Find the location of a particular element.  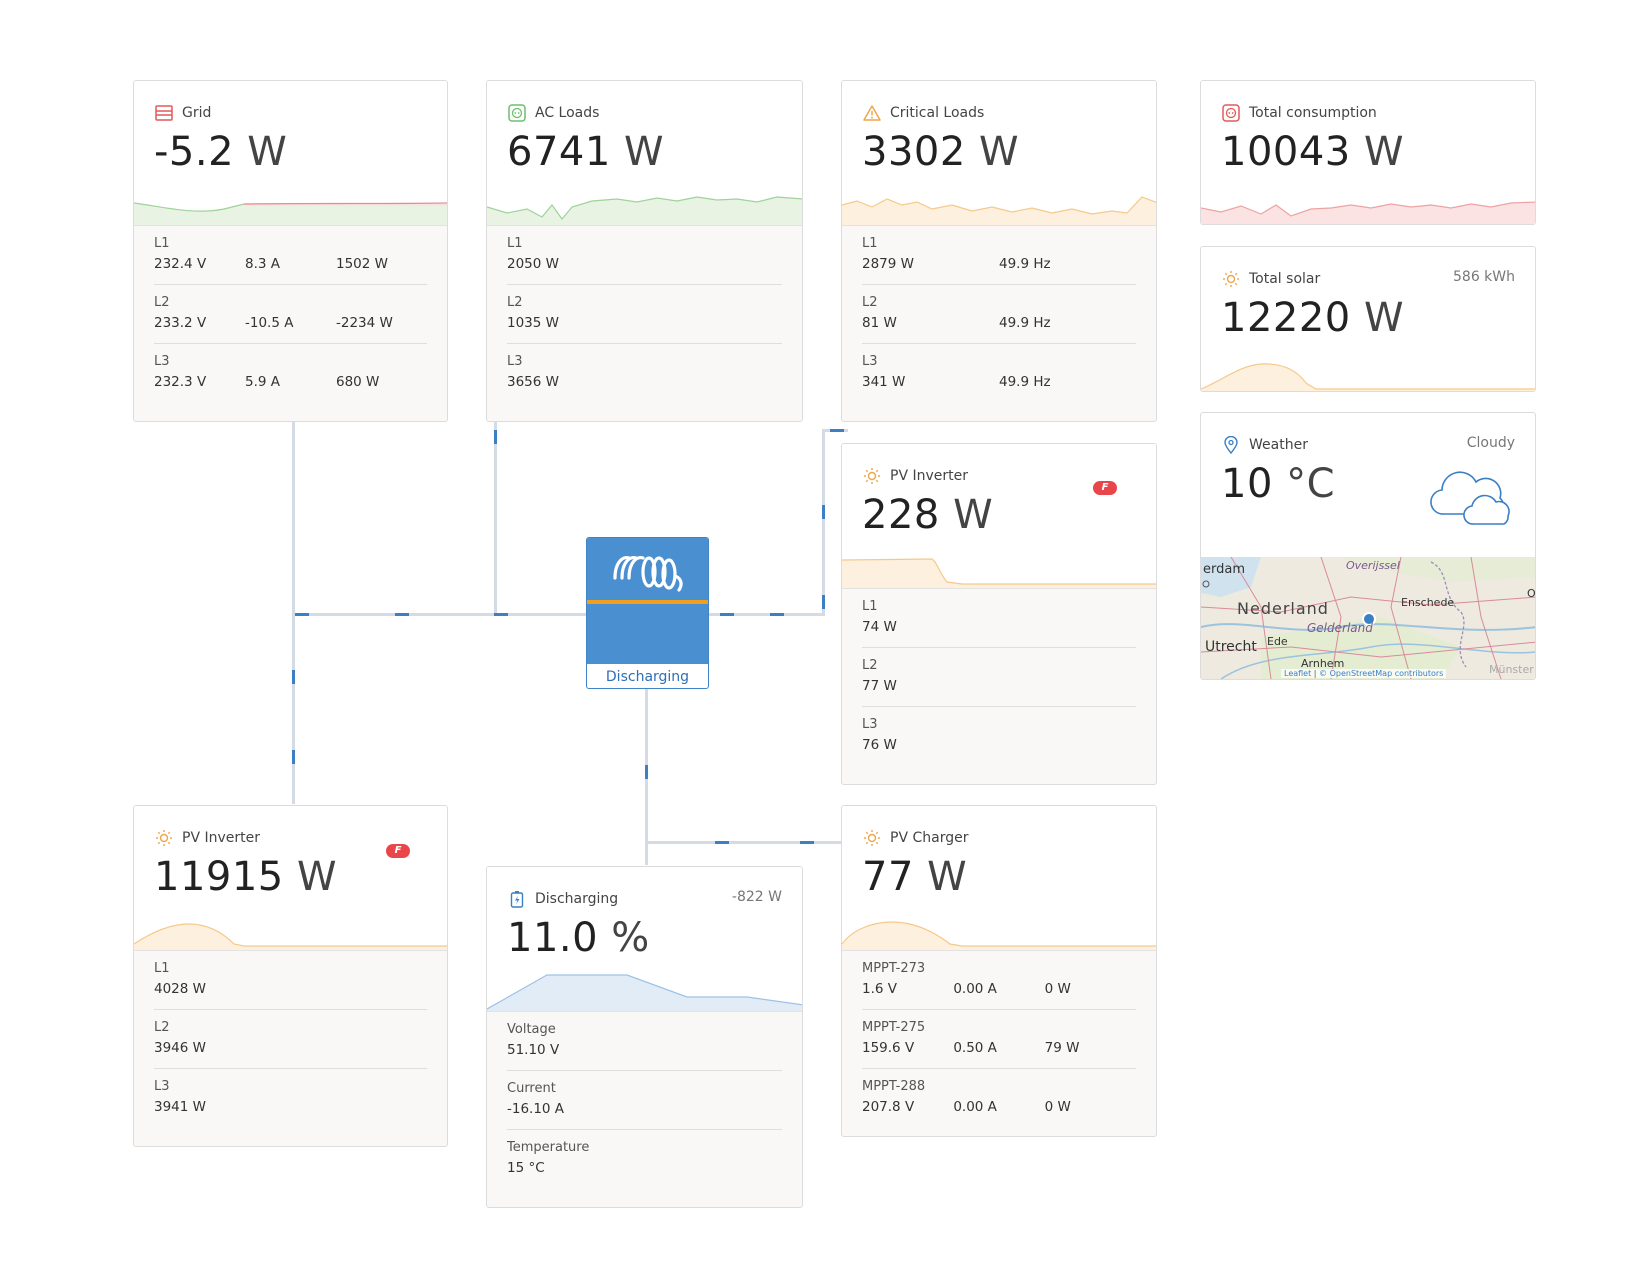

ac-loads-row-l1: L1 2050 W is located at coordinates (644, 255).